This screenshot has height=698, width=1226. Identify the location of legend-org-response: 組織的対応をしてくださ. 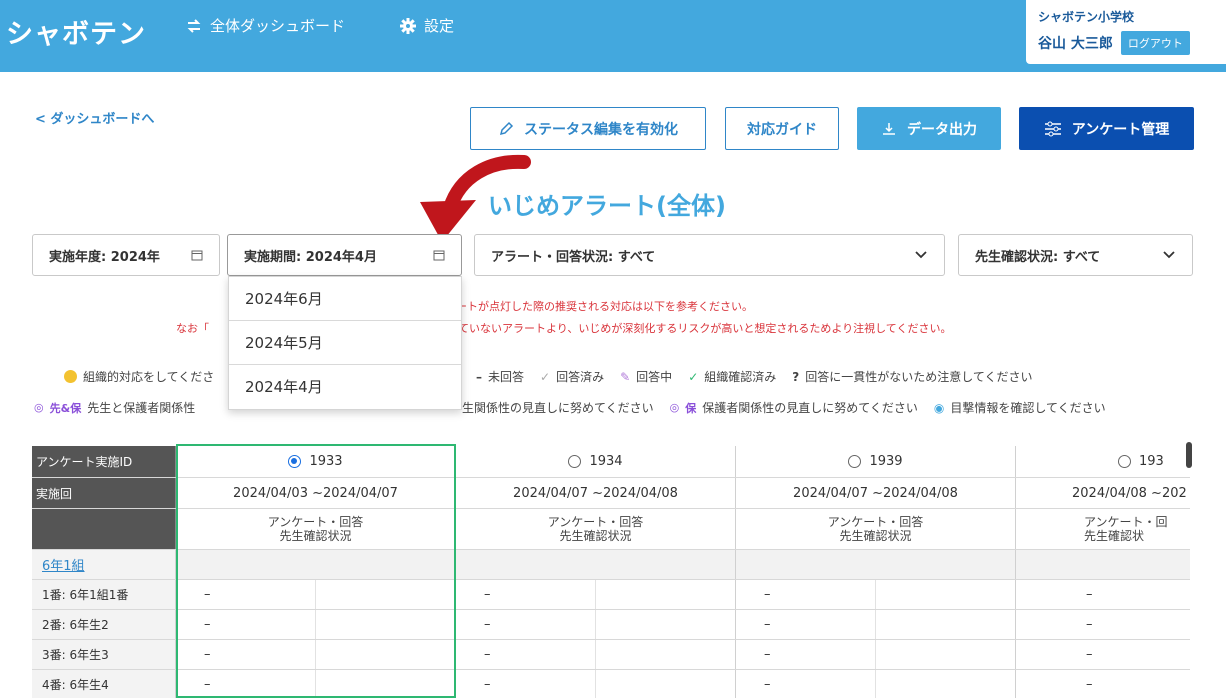
(139, 376).